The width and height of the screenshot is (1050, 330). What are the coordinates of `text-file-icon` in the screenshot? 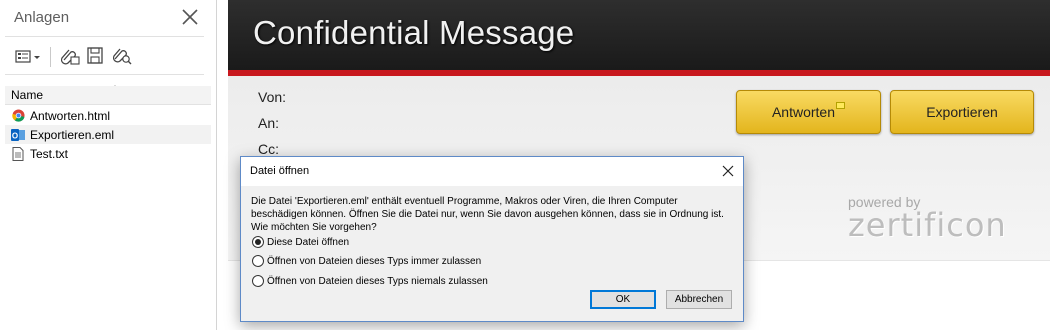 It's located at (18, 153).